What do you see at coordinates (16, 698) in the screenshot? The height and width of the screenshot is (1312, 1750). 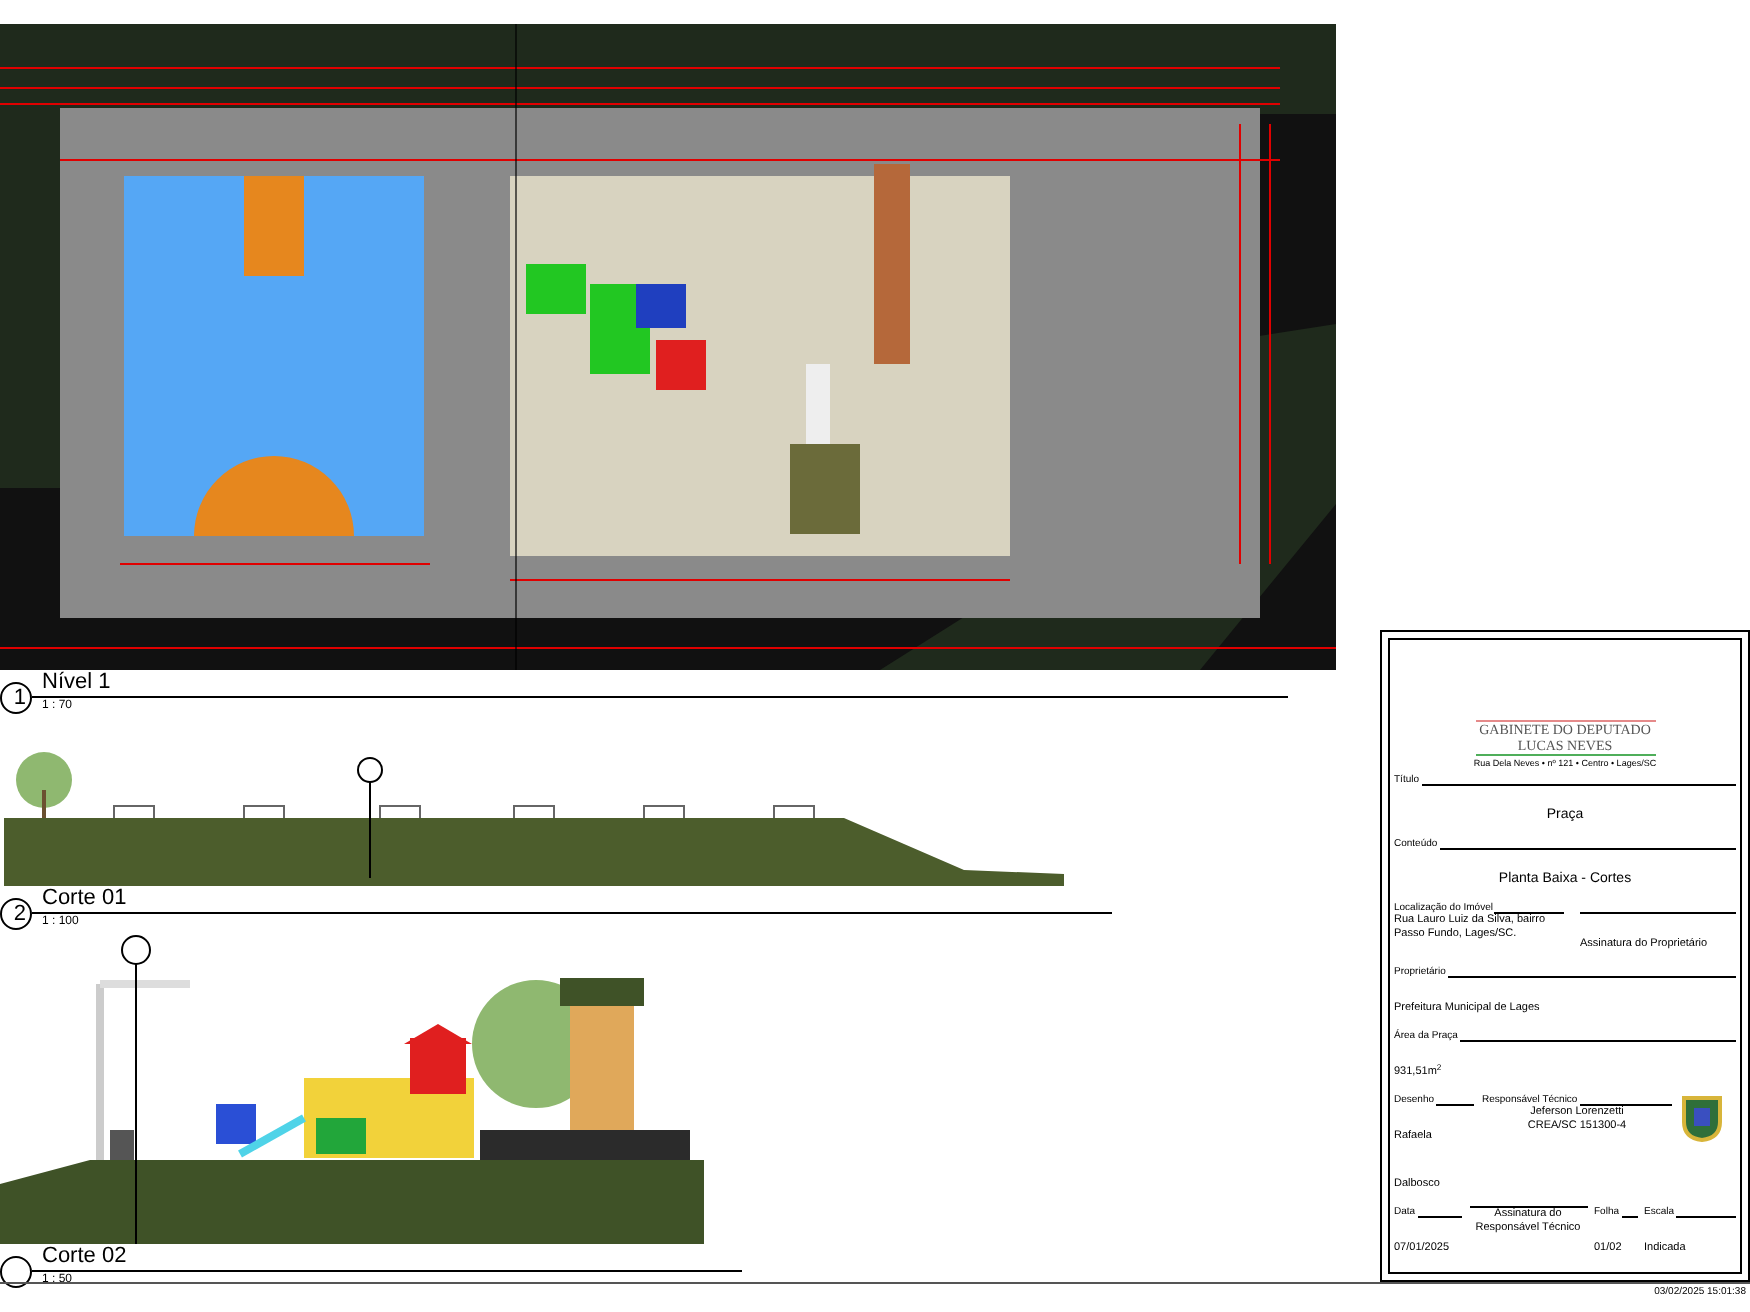 I see `view-number: 1` at bounding box center [16, 698].